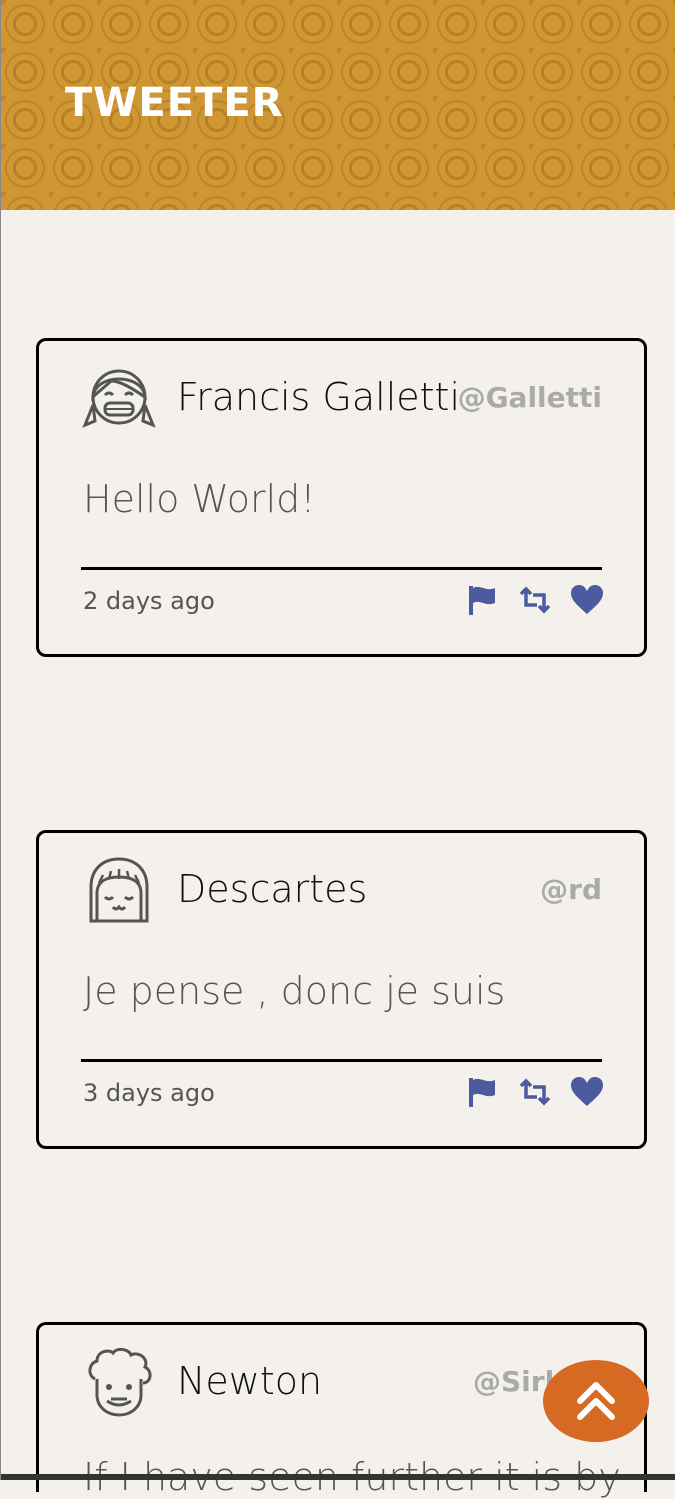 This screenshot has width=675, height=1499. I want to click on tweet-timestamp: 2 days ago, so click(149, 601).